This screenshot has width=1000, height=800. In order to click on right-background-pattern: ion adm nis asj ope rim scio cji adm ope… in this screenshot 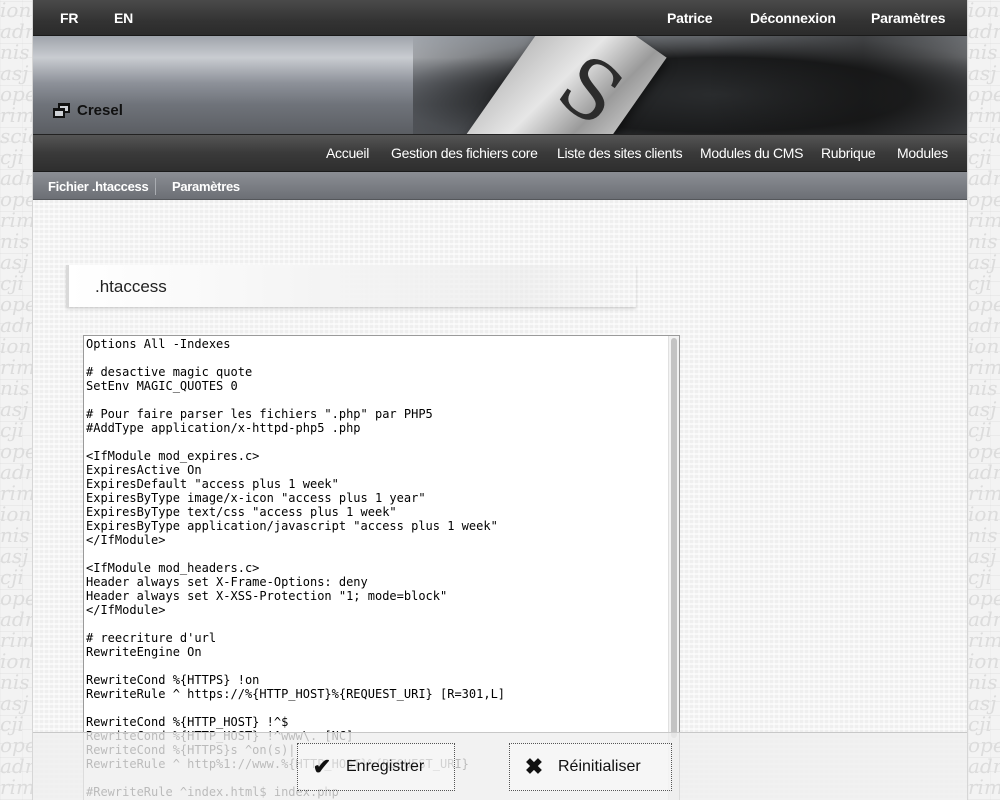, I will do `click(984, 399)`.